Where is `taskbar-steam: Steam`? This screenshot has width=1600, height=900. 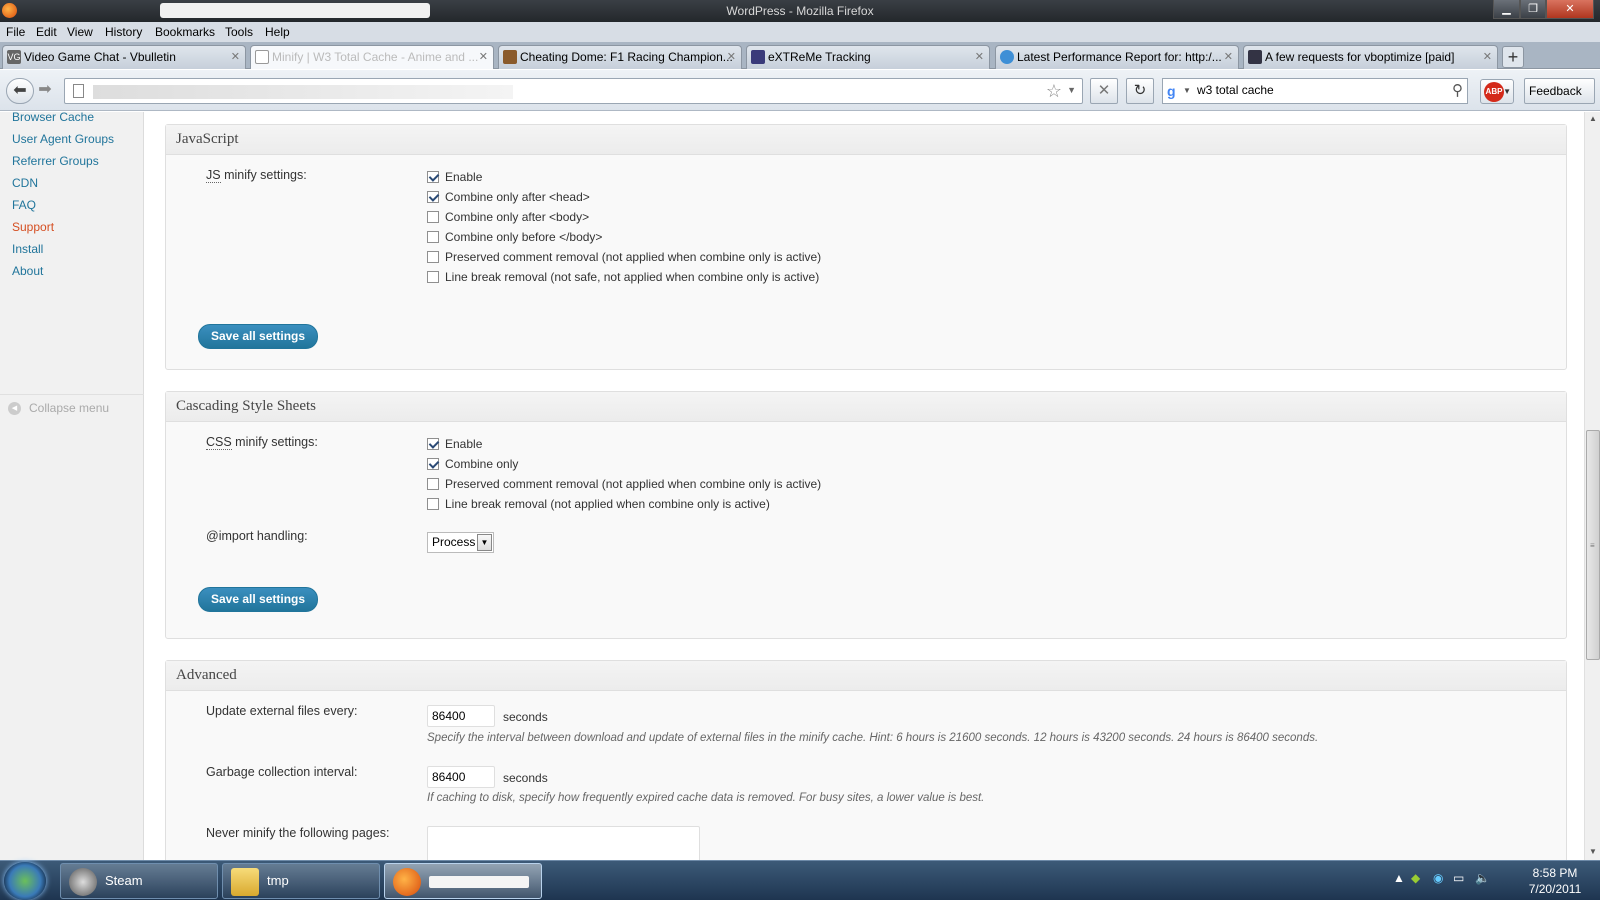
taskbar-steam: Steam is located at coordinates (139, 881).